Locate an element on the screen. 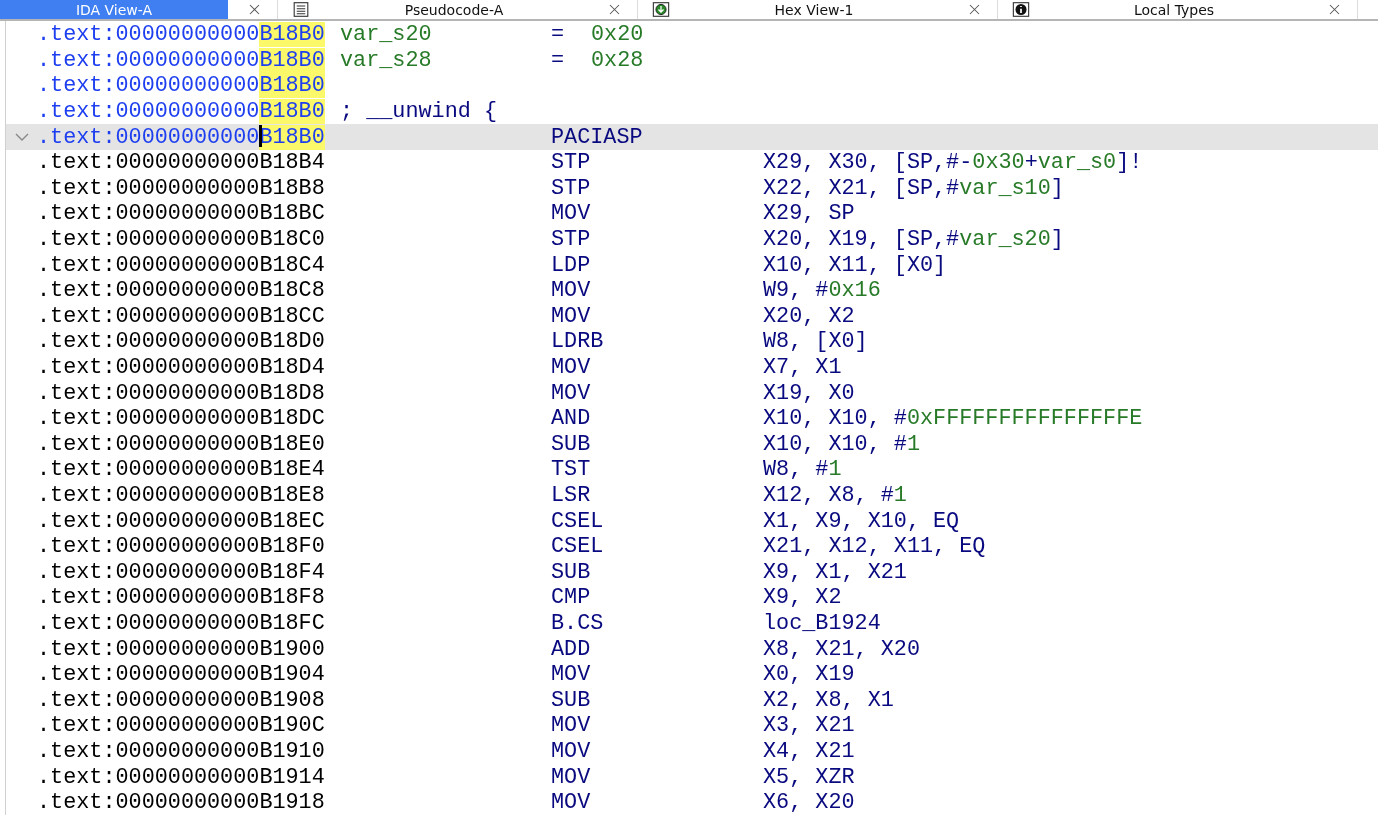 The image size is (1378, 822). operand-text: X9, X1, X21 is located at coordinates (835, 572).